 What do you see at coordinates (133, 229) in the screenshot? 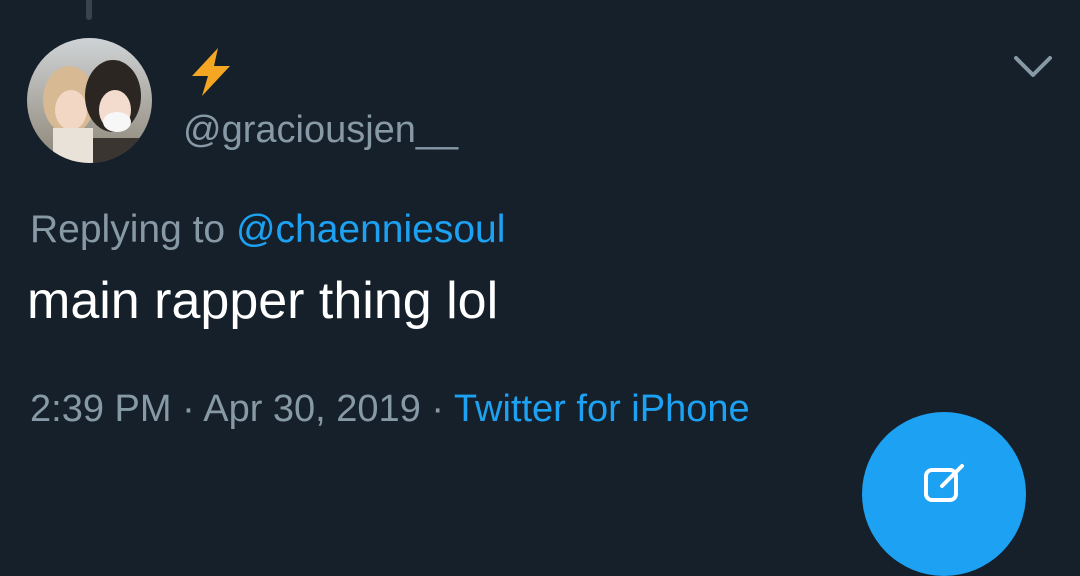
I see `replying-to-label: Replying to` at bounding box center [133, 229].